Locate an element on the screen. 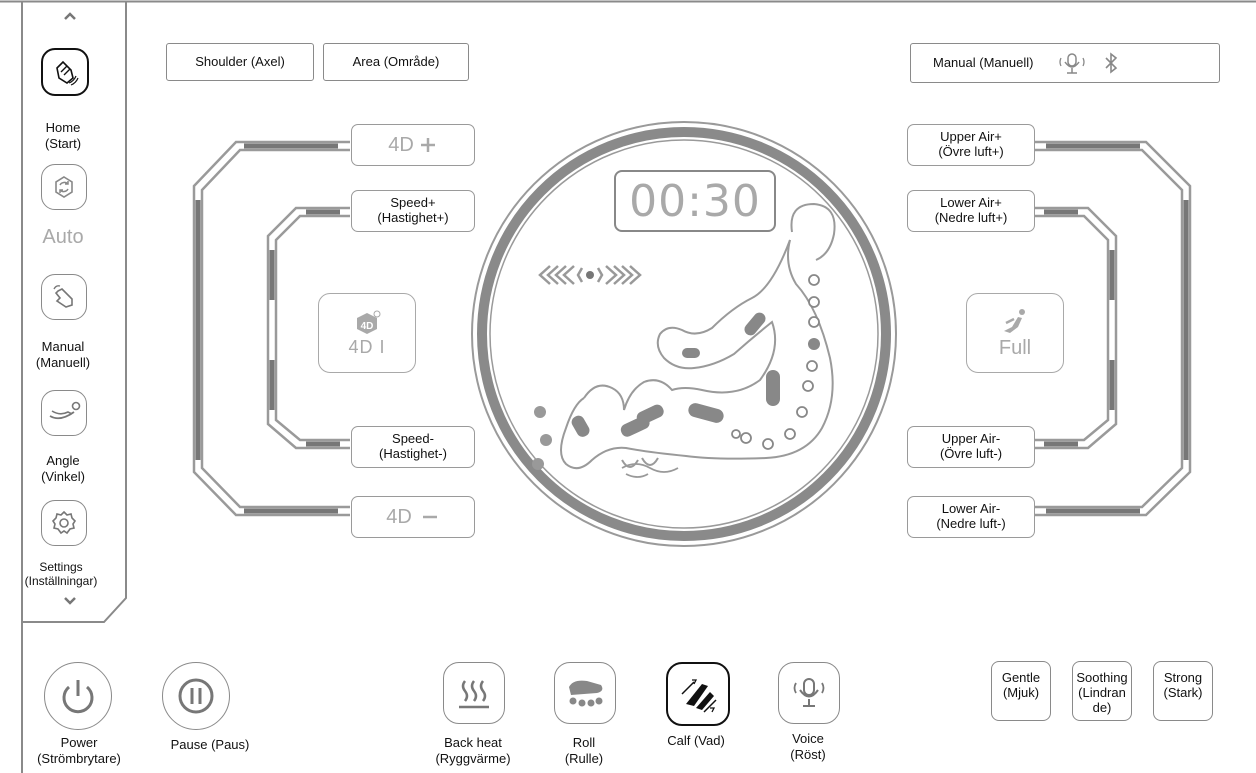 The width and height of the screenshot is (1256, 773). 4d-minus-button: 4D is located at coordinates (413, 517).